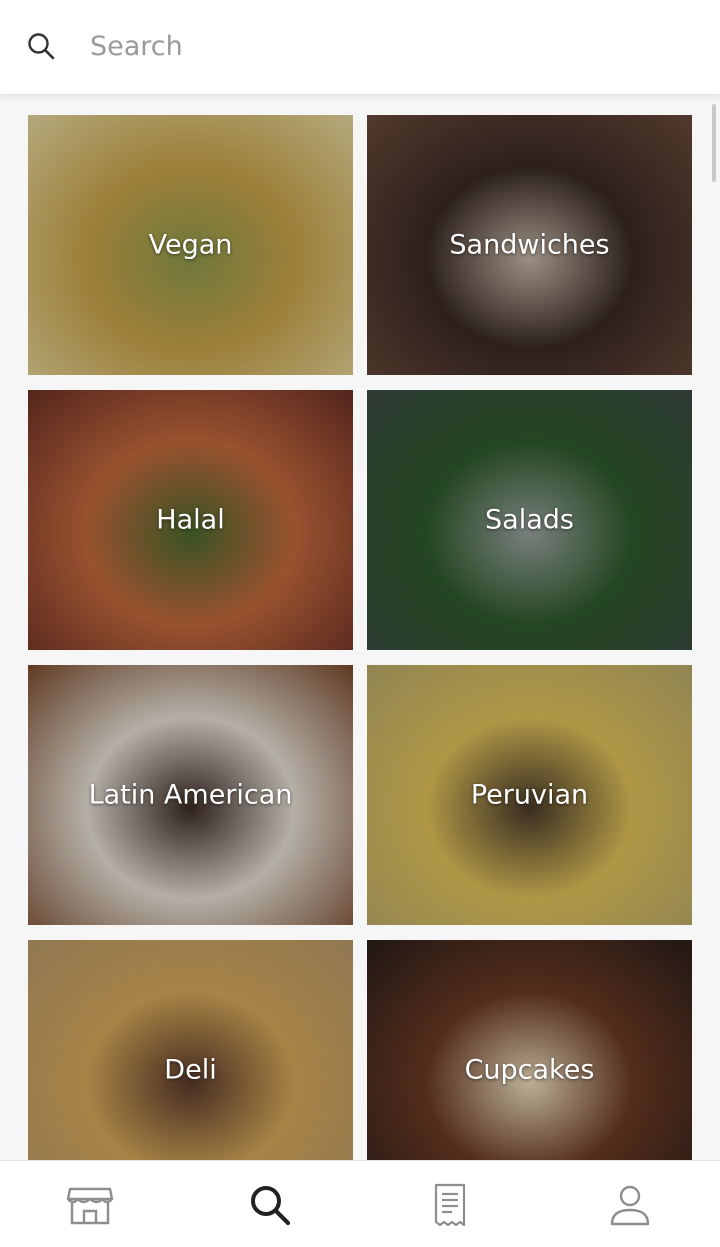 The image size is (720, 1247). I want to click on category-label: Halal, so click(190, 520).